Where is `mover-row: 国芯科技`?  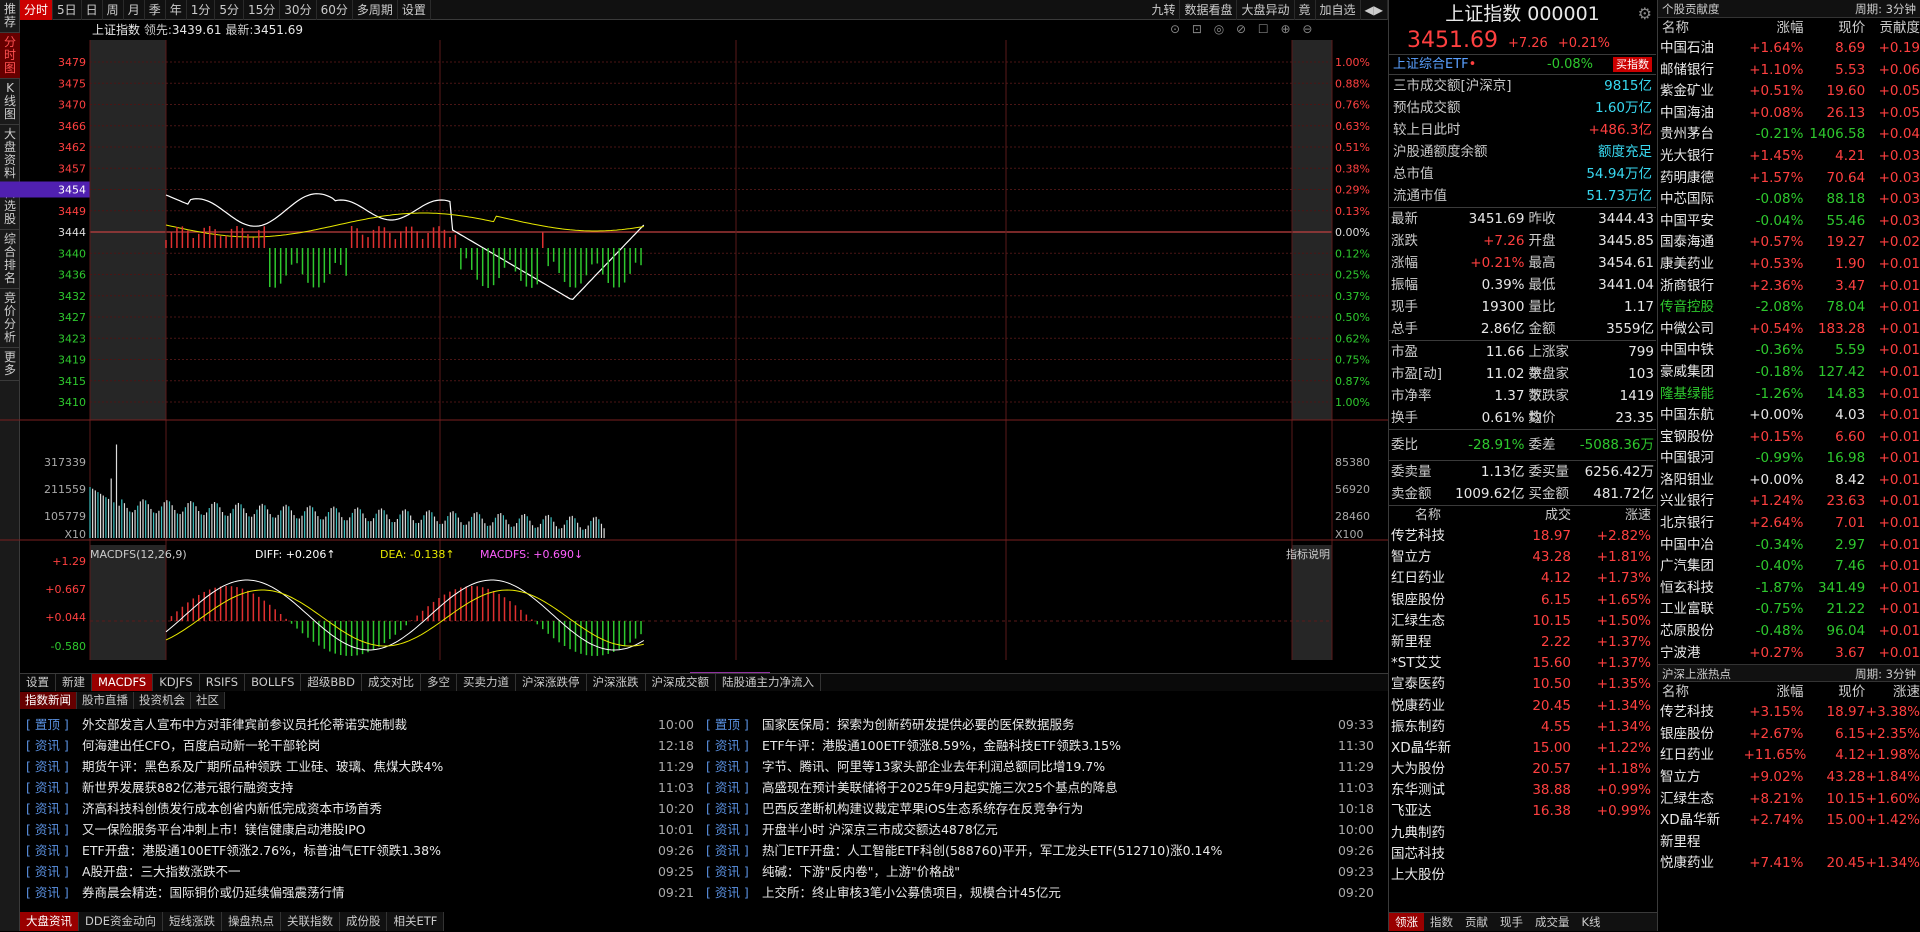 mover-row: 国芯科技 is located at coordinates (1522, 854).